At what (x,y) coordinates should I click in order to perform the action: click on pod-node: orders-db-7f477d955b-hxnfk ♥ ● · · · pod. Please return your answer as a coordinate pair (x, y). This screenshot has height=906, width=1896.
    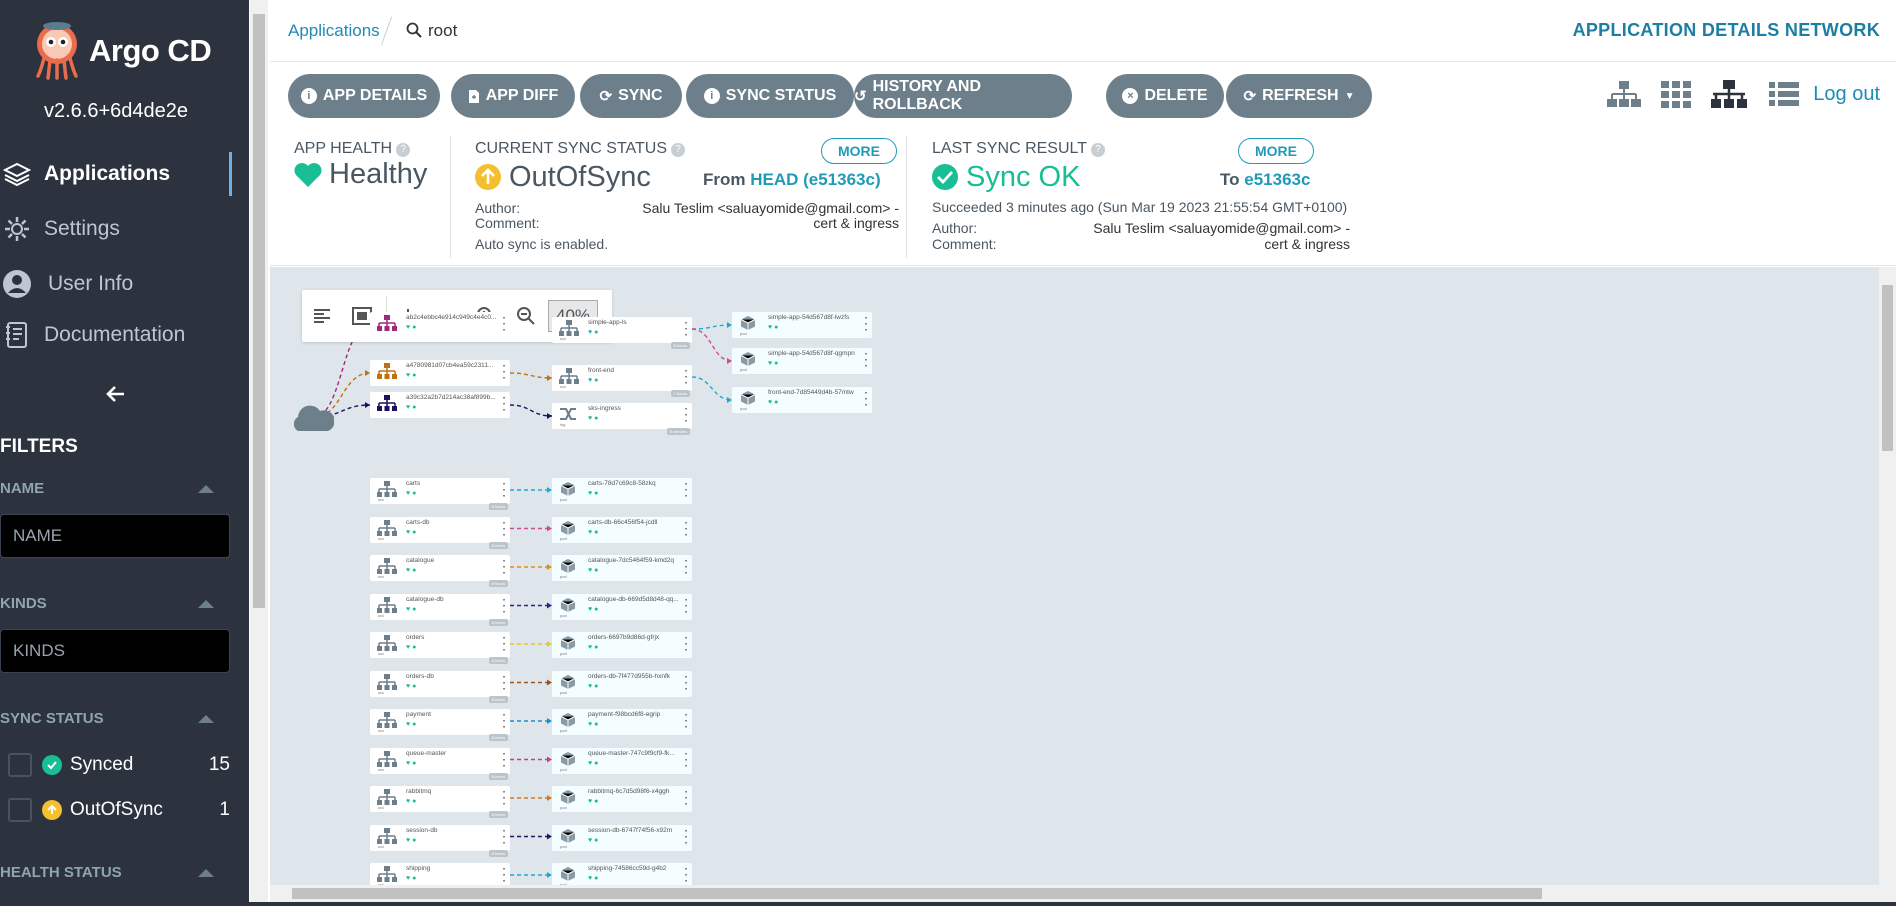
    Looking at the image, I should click on (622, 683).